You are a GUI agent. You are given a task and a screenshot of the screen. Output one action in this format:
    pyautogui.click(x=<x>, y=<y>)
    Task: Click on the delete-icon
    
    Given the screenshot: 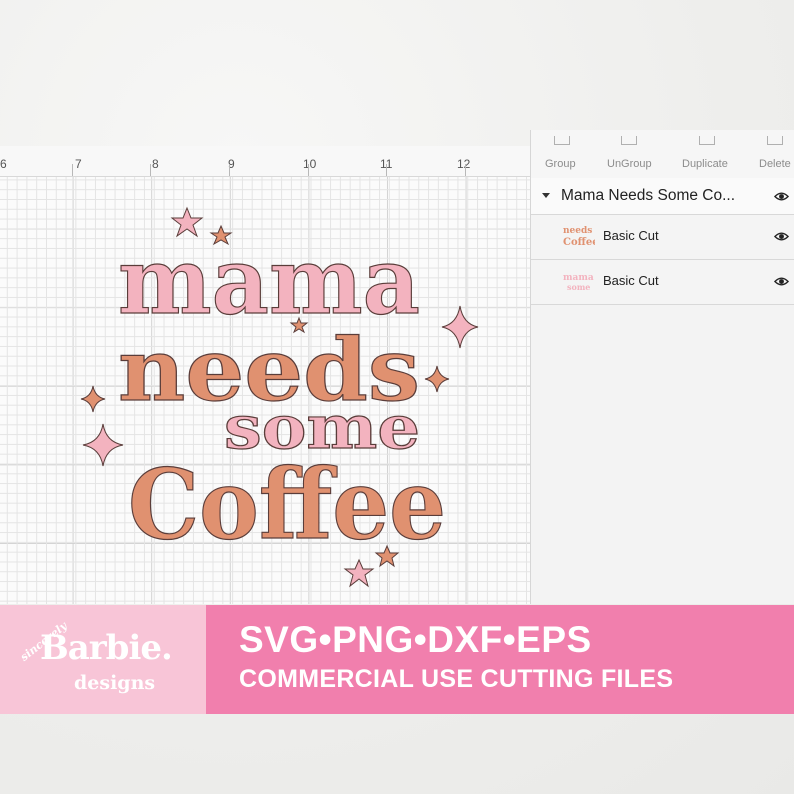 What is the action you would take?
    pyautogui.click(x=775, y=140)
    